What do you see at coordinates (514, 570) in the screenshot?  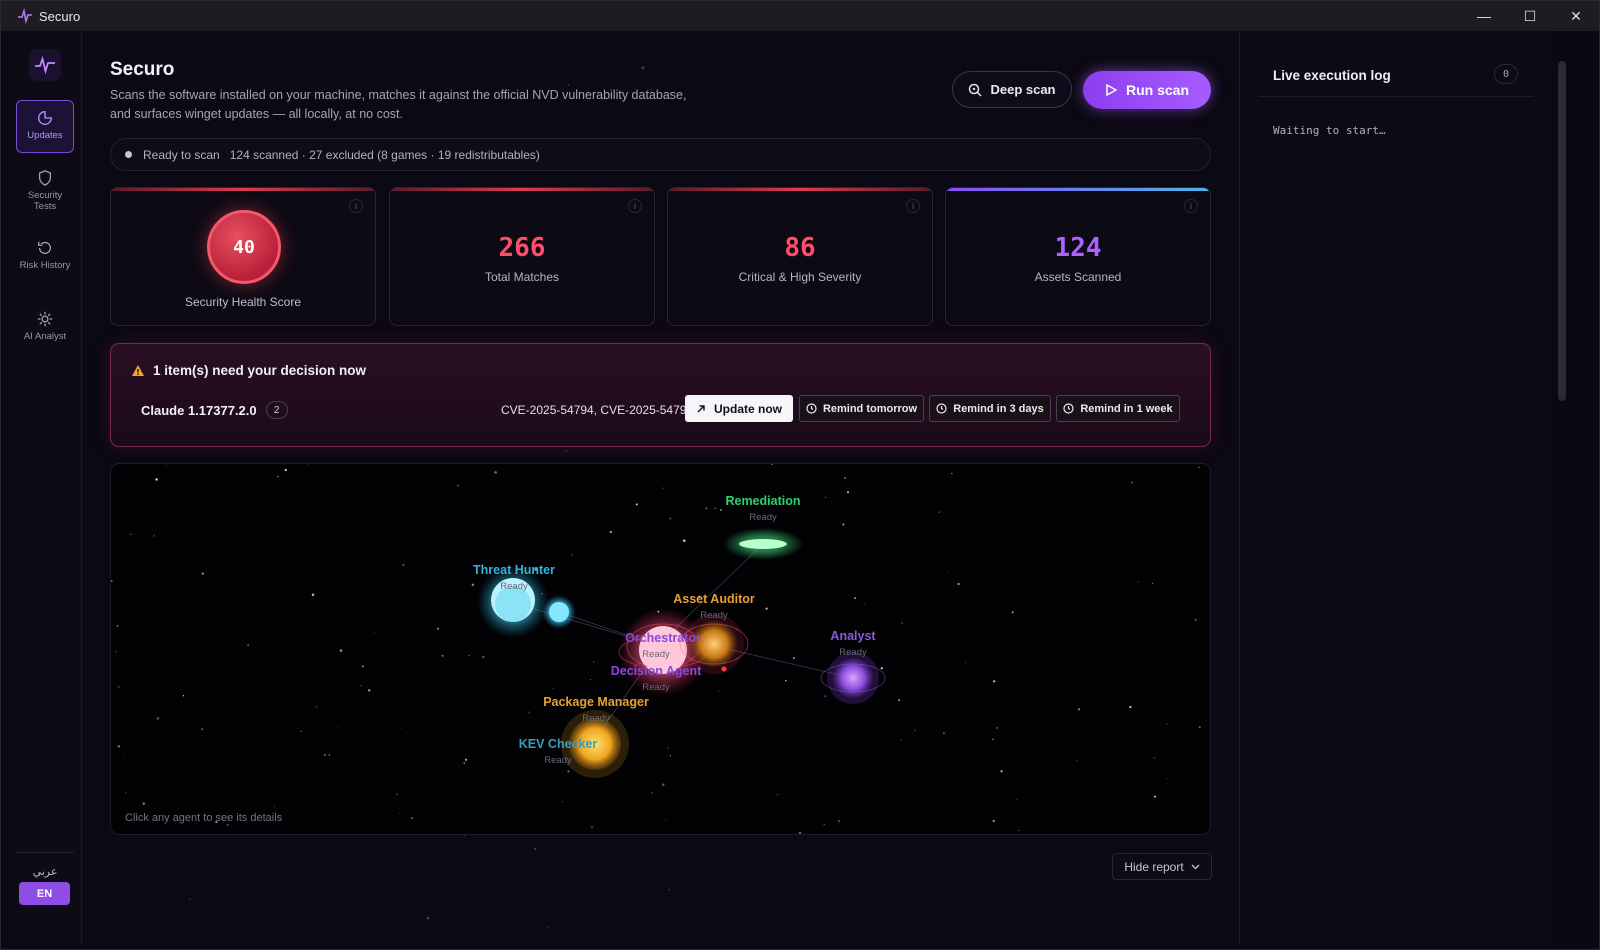 I see `agent-threat-hunter-label: Threat Hunter` at bounding box center [514, 570].